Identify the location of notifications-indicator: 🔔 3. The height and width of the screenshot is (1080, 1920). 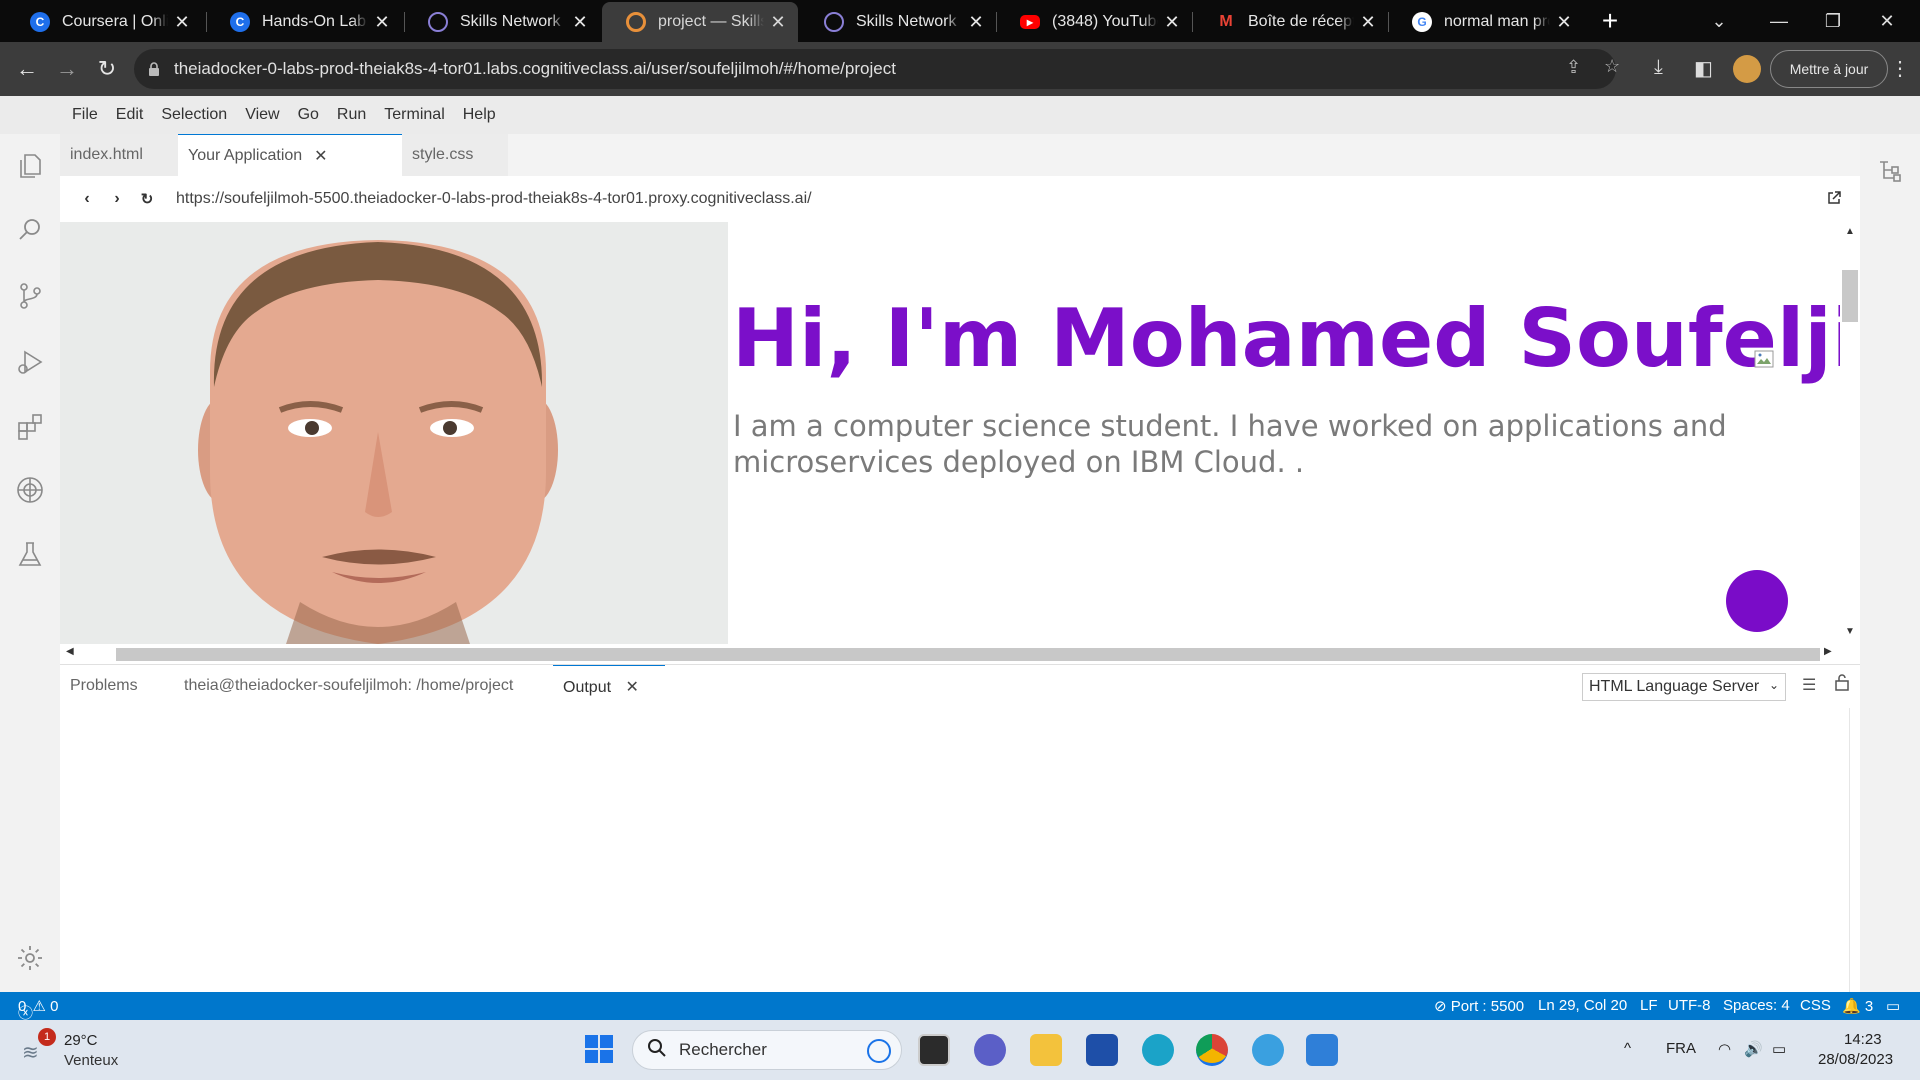
(1857, 1006).